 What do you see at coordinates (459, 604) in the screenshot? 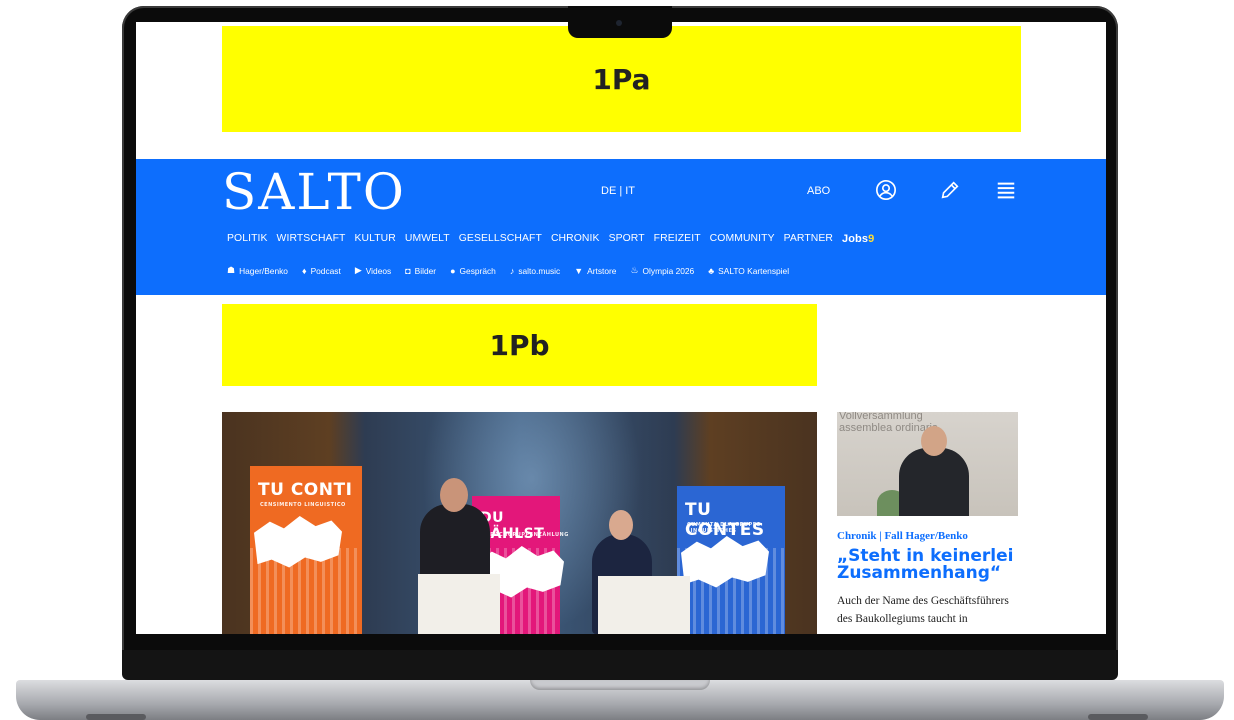
I see `podium-left` at bounding box center [459, 604].